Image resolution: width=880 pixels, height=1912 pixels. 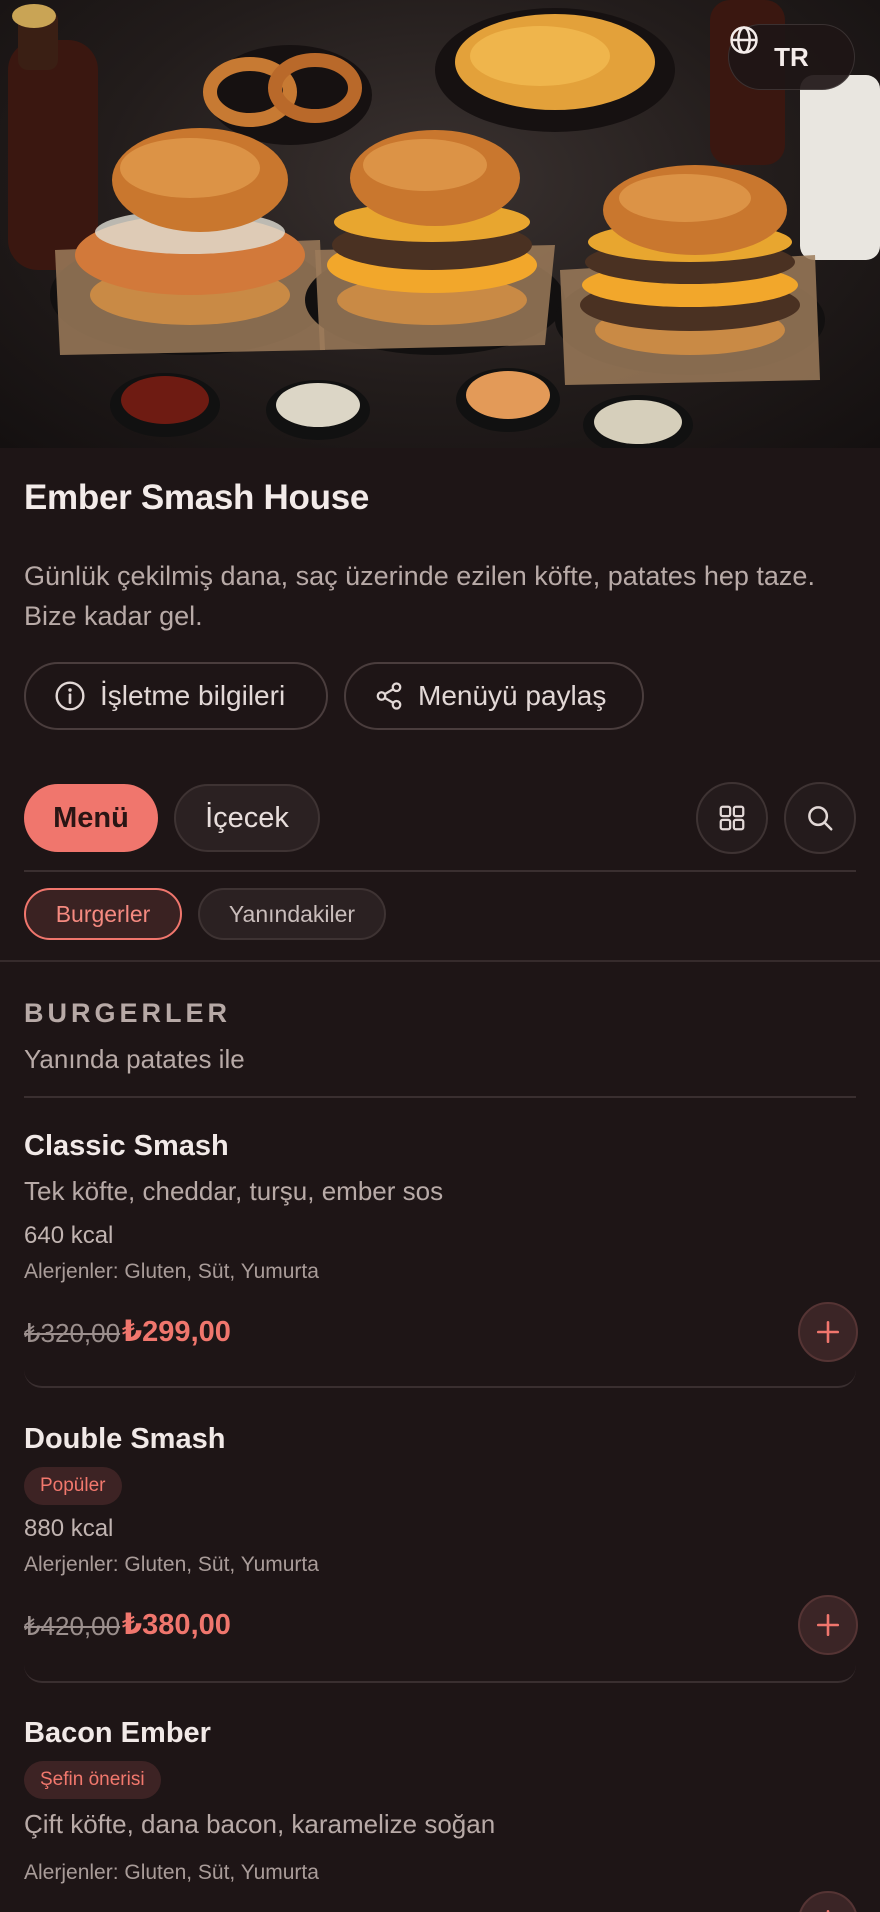 I want to click on grid-icon, so click(x=732, y=818).